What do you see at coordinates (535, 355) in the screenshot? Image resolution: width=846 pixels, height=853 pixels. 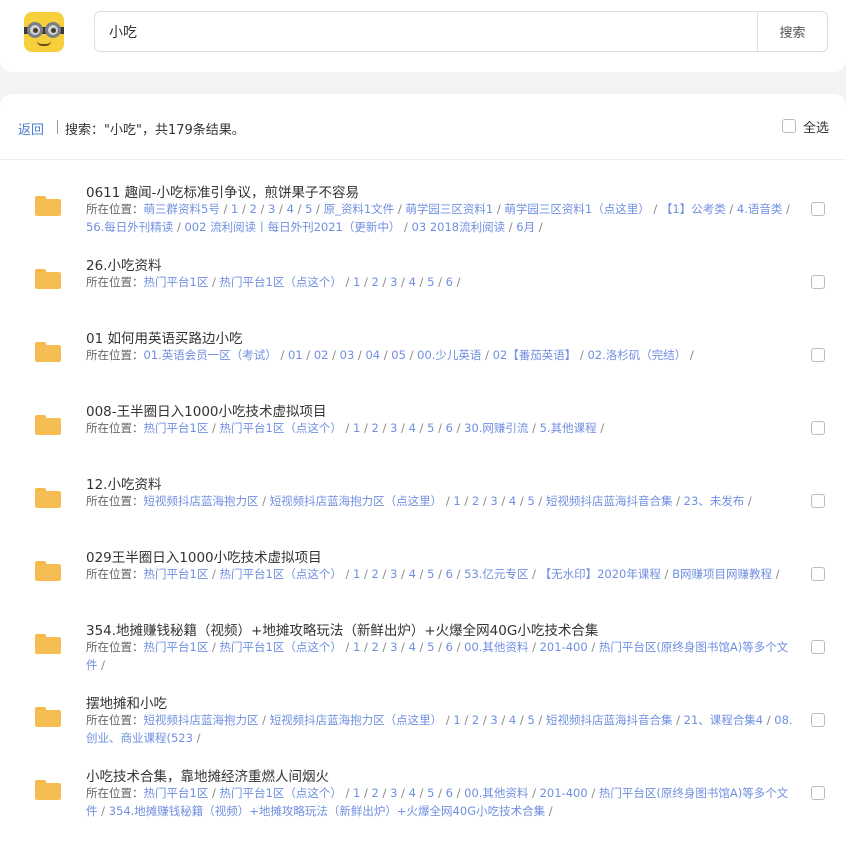 I see `path-segment-link: 02【番茄英语】` at bounding box center [535, 355].